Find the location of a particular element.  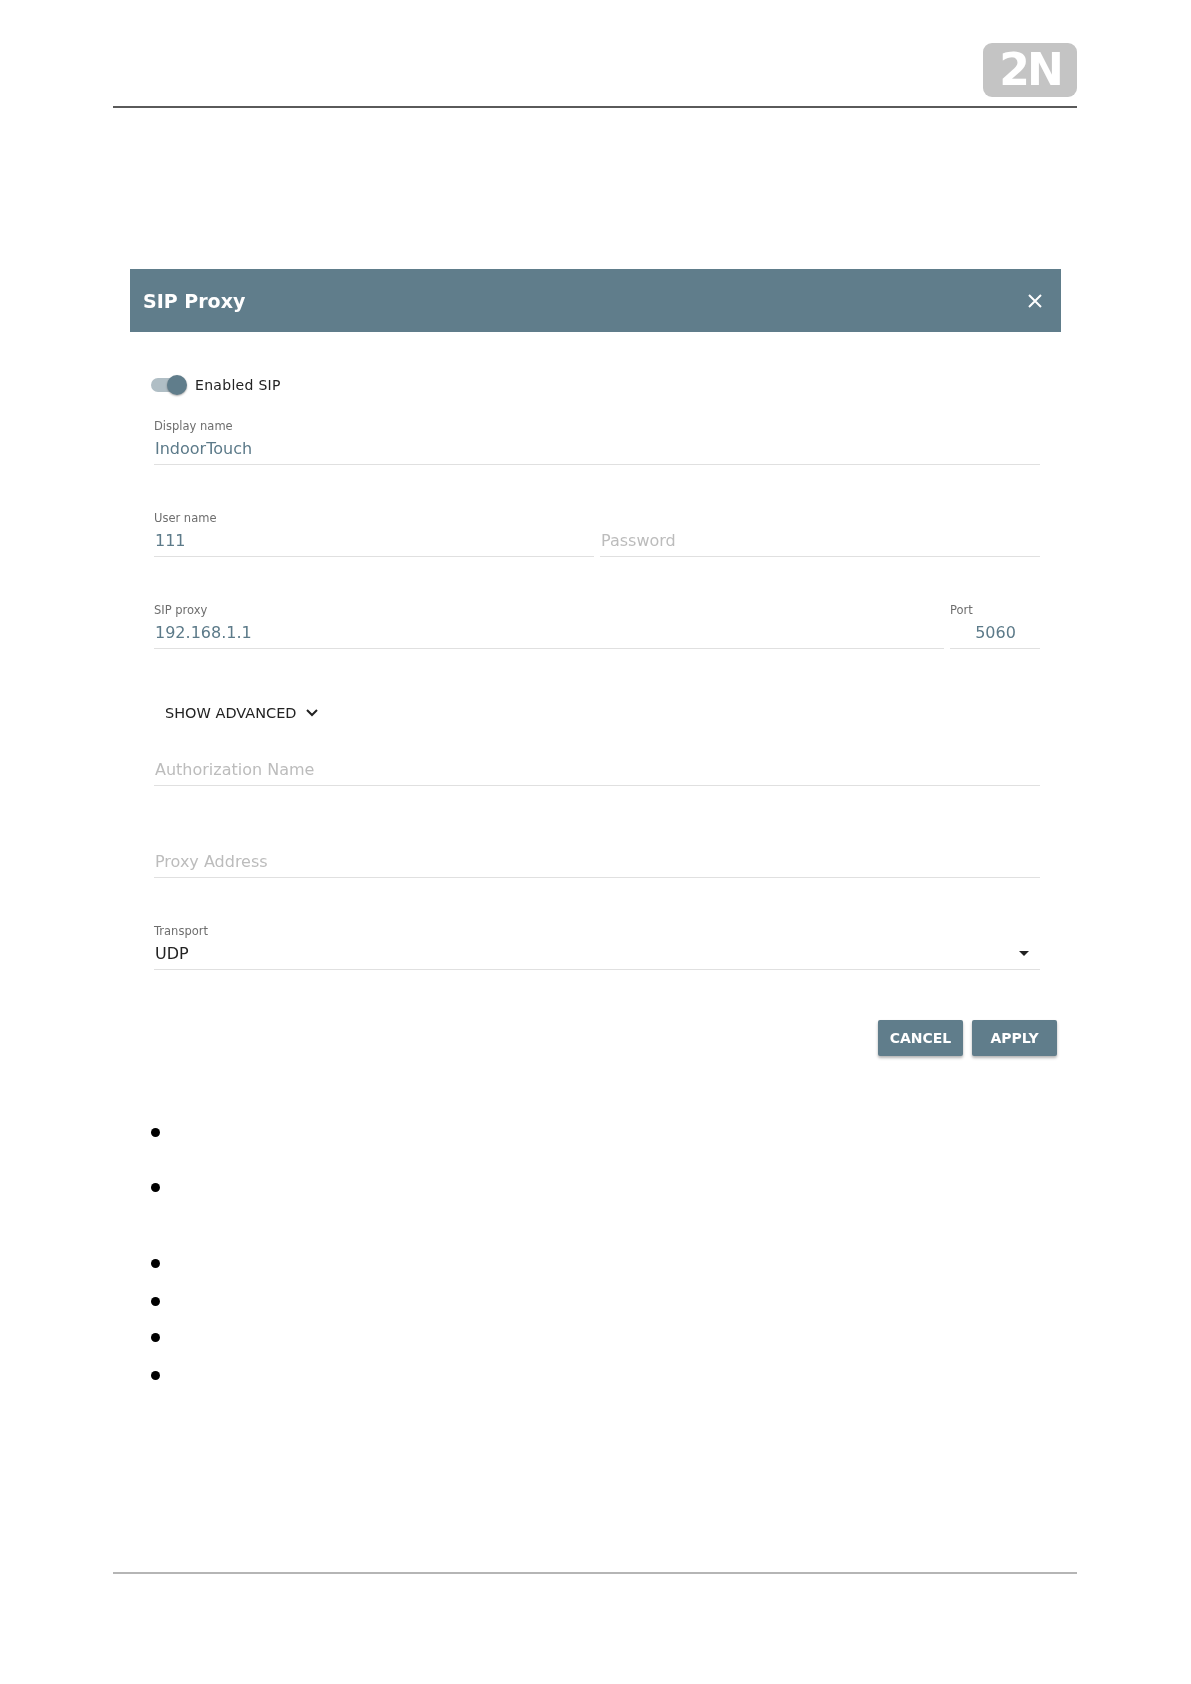

toggle-label: Enabled SIP is located at coordinates (238, 385).